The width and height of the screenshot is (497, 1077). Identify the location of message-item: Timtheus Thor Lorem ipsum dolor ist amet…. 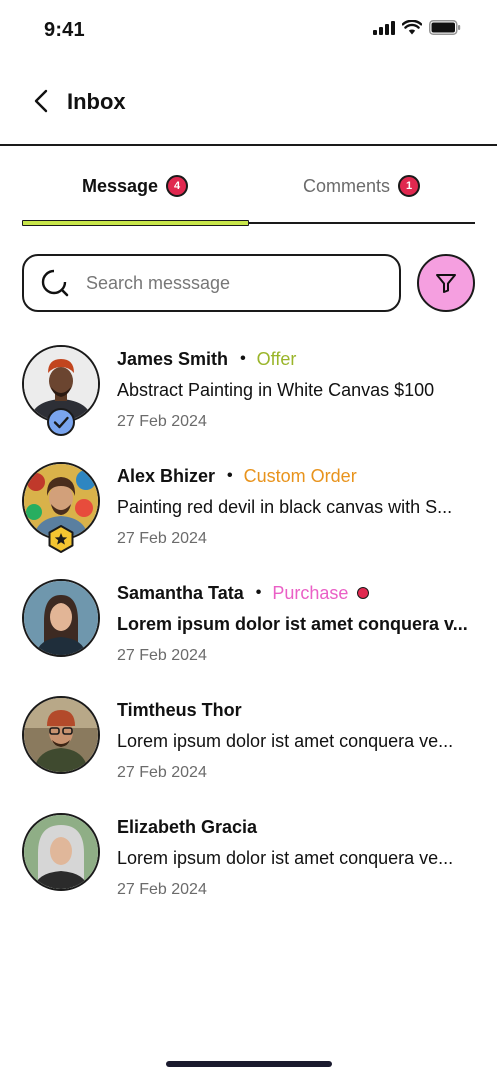
(248, 749).